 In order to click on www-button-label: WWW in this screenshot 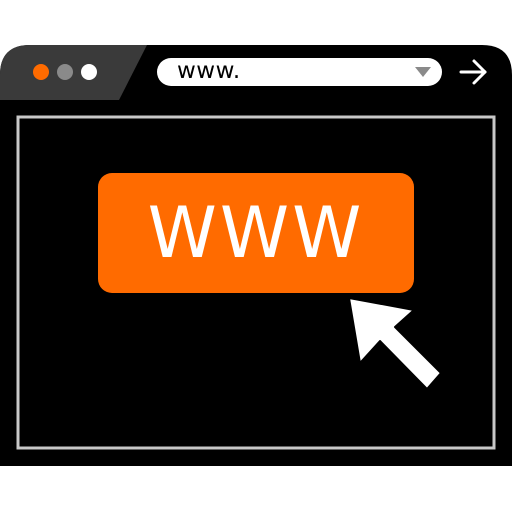, I will do `click(256, 233)`.